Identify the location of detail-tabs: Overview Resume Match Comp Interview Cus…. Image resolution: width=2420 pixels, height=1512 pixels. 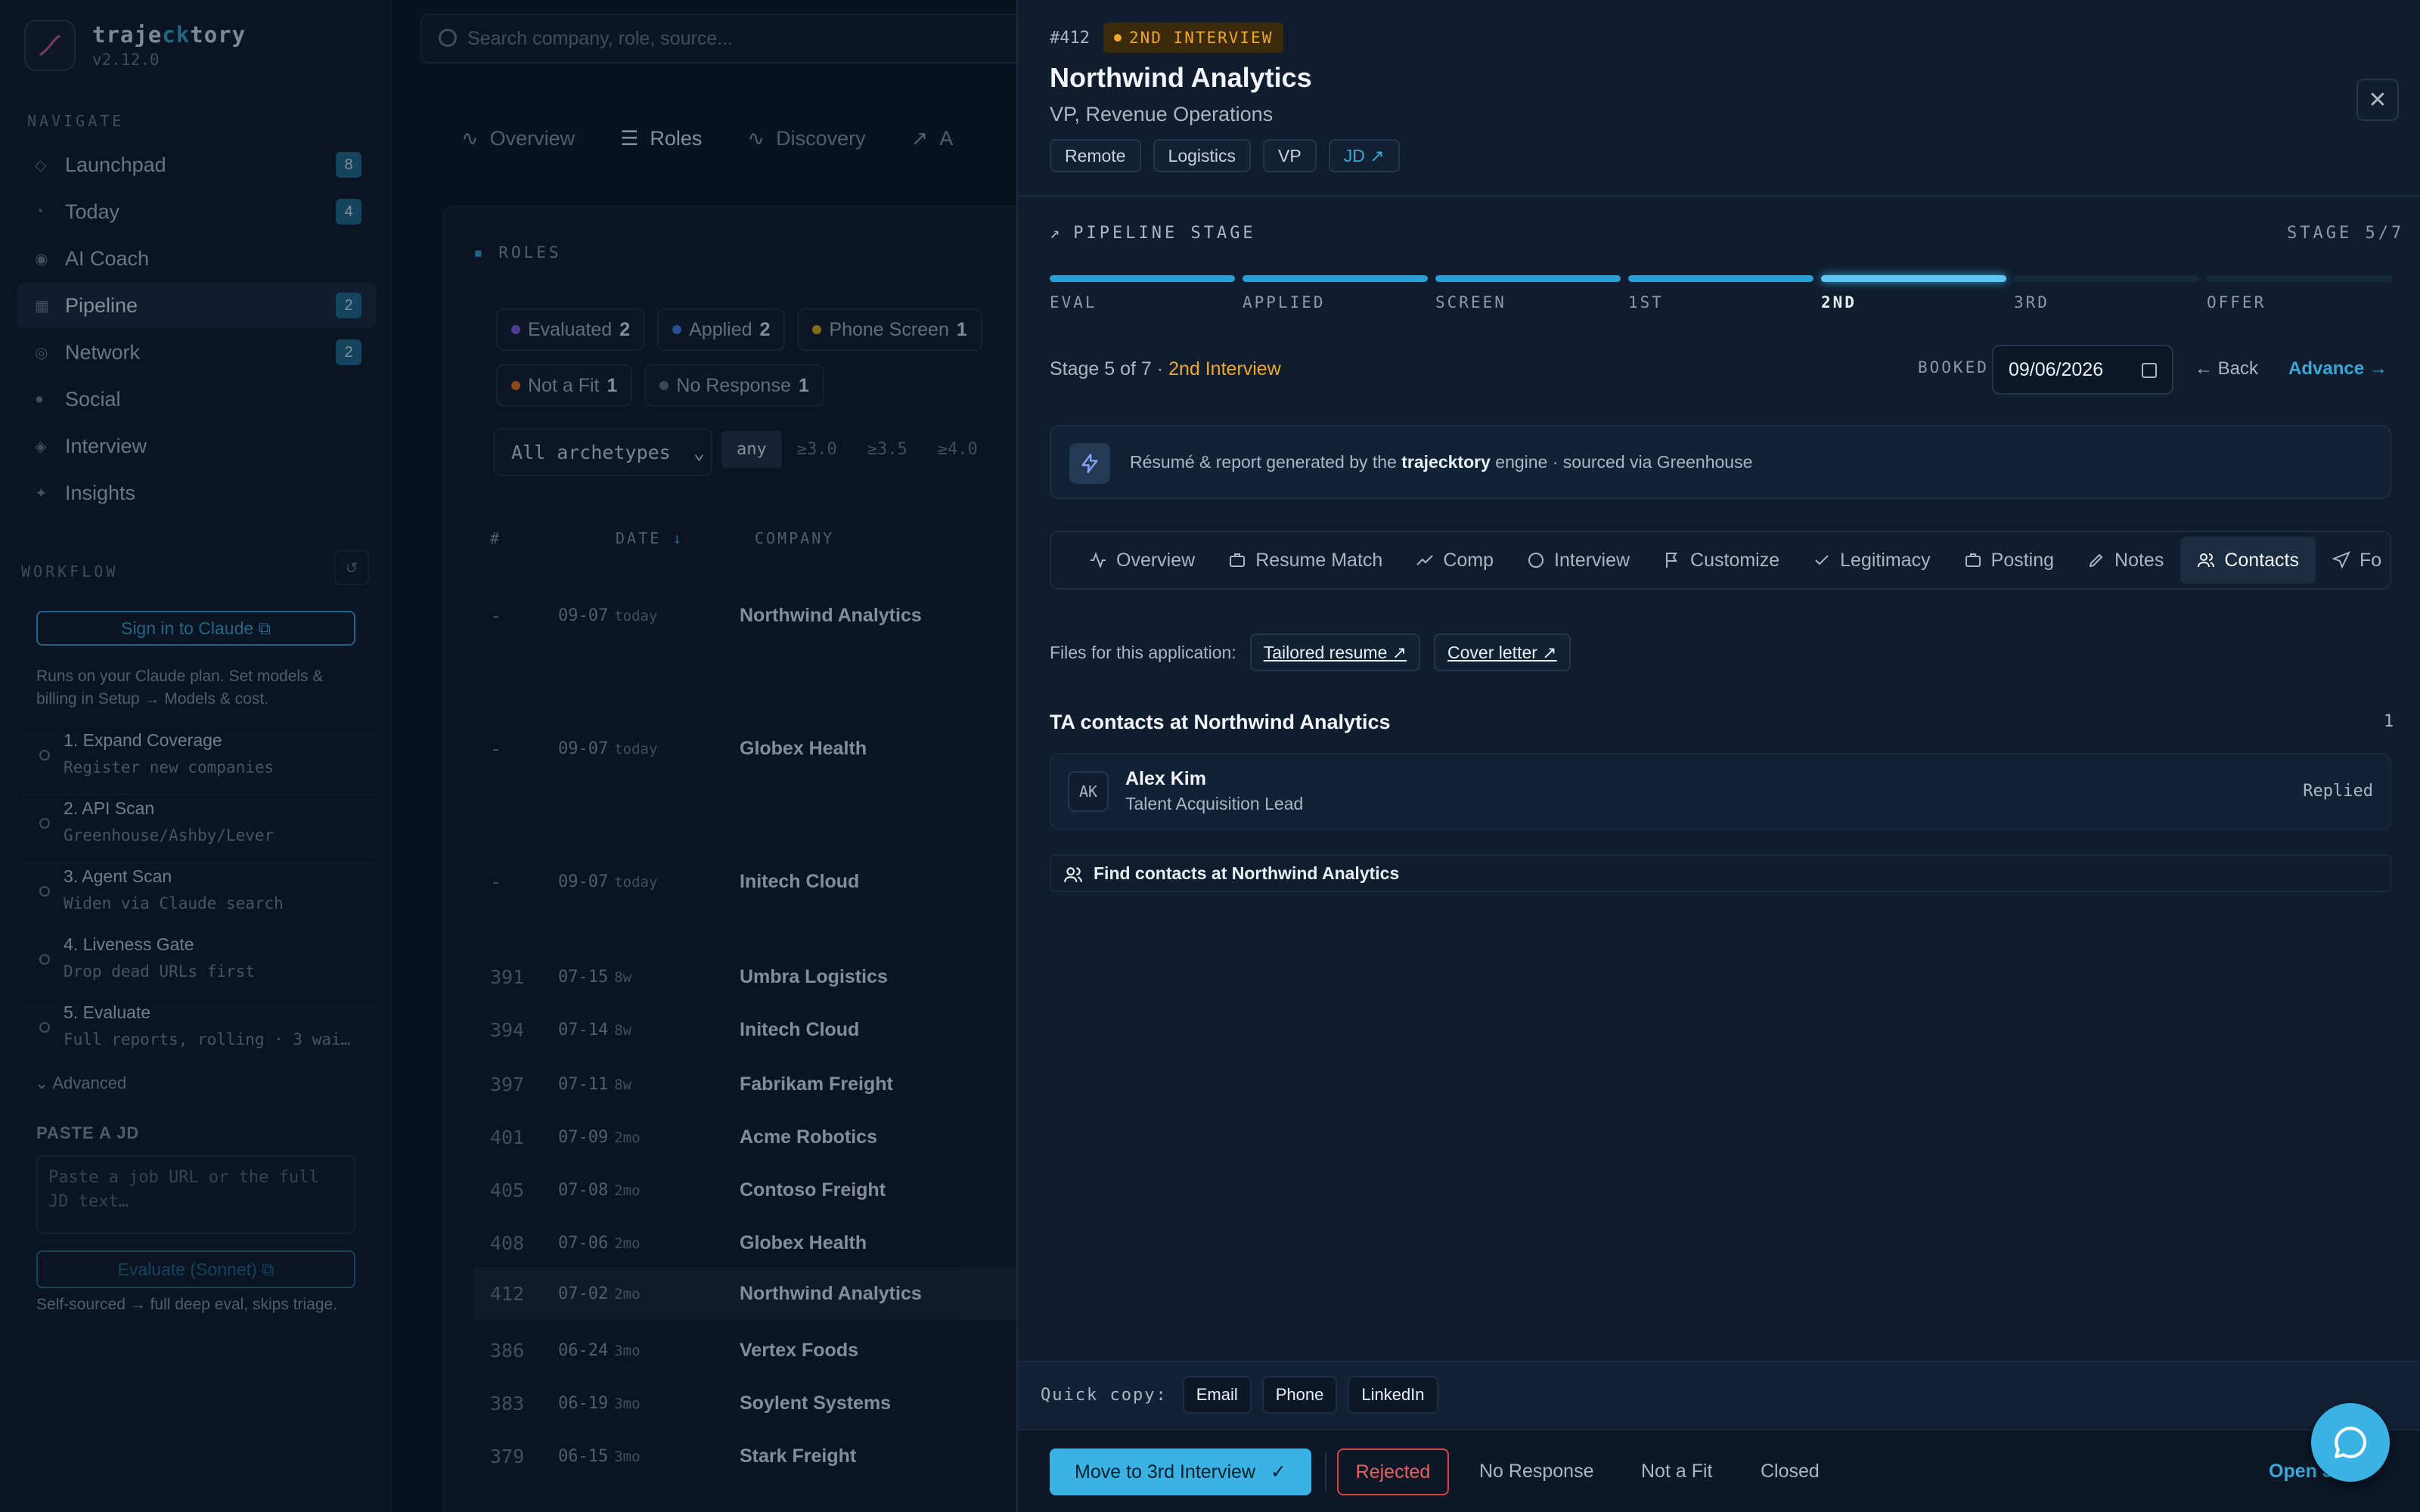
(1720, 560).